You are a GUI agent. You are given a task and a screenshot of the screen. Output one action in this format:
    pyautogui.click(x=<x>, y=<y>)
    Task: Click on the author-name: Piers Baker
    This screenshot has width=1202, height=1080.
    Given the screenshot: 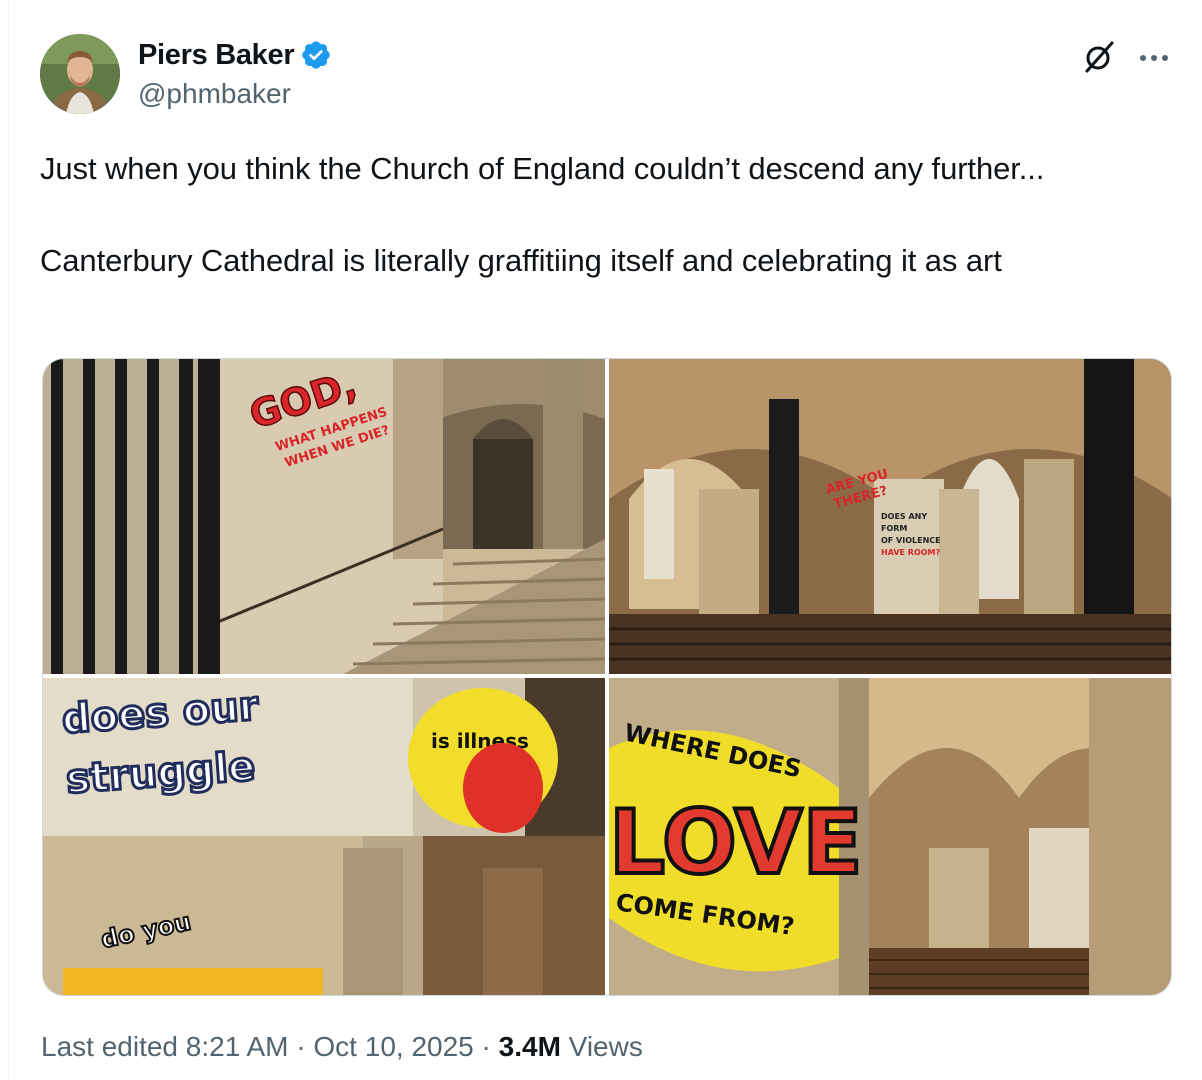 What is the action you would take?
    pyautogui.click(x=216, y=55)
    